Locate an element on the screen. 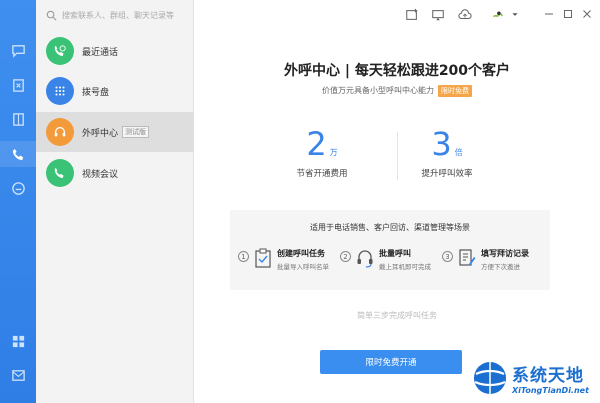 This screenshot has height=403, width=600. watermark-en: XiTongTianDi.net is located at coordinates (550, 390).